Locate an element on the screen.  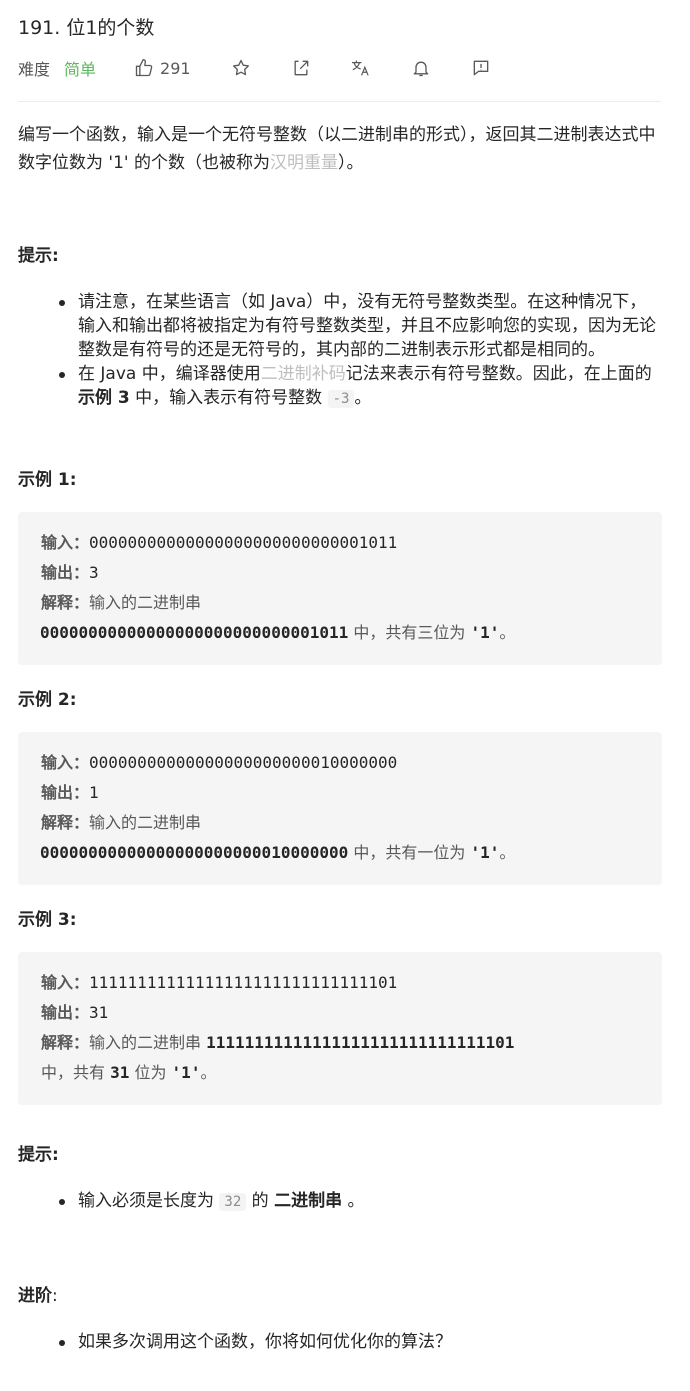
example-1-explain-quote: '1' is located at coordinates (485, 632).